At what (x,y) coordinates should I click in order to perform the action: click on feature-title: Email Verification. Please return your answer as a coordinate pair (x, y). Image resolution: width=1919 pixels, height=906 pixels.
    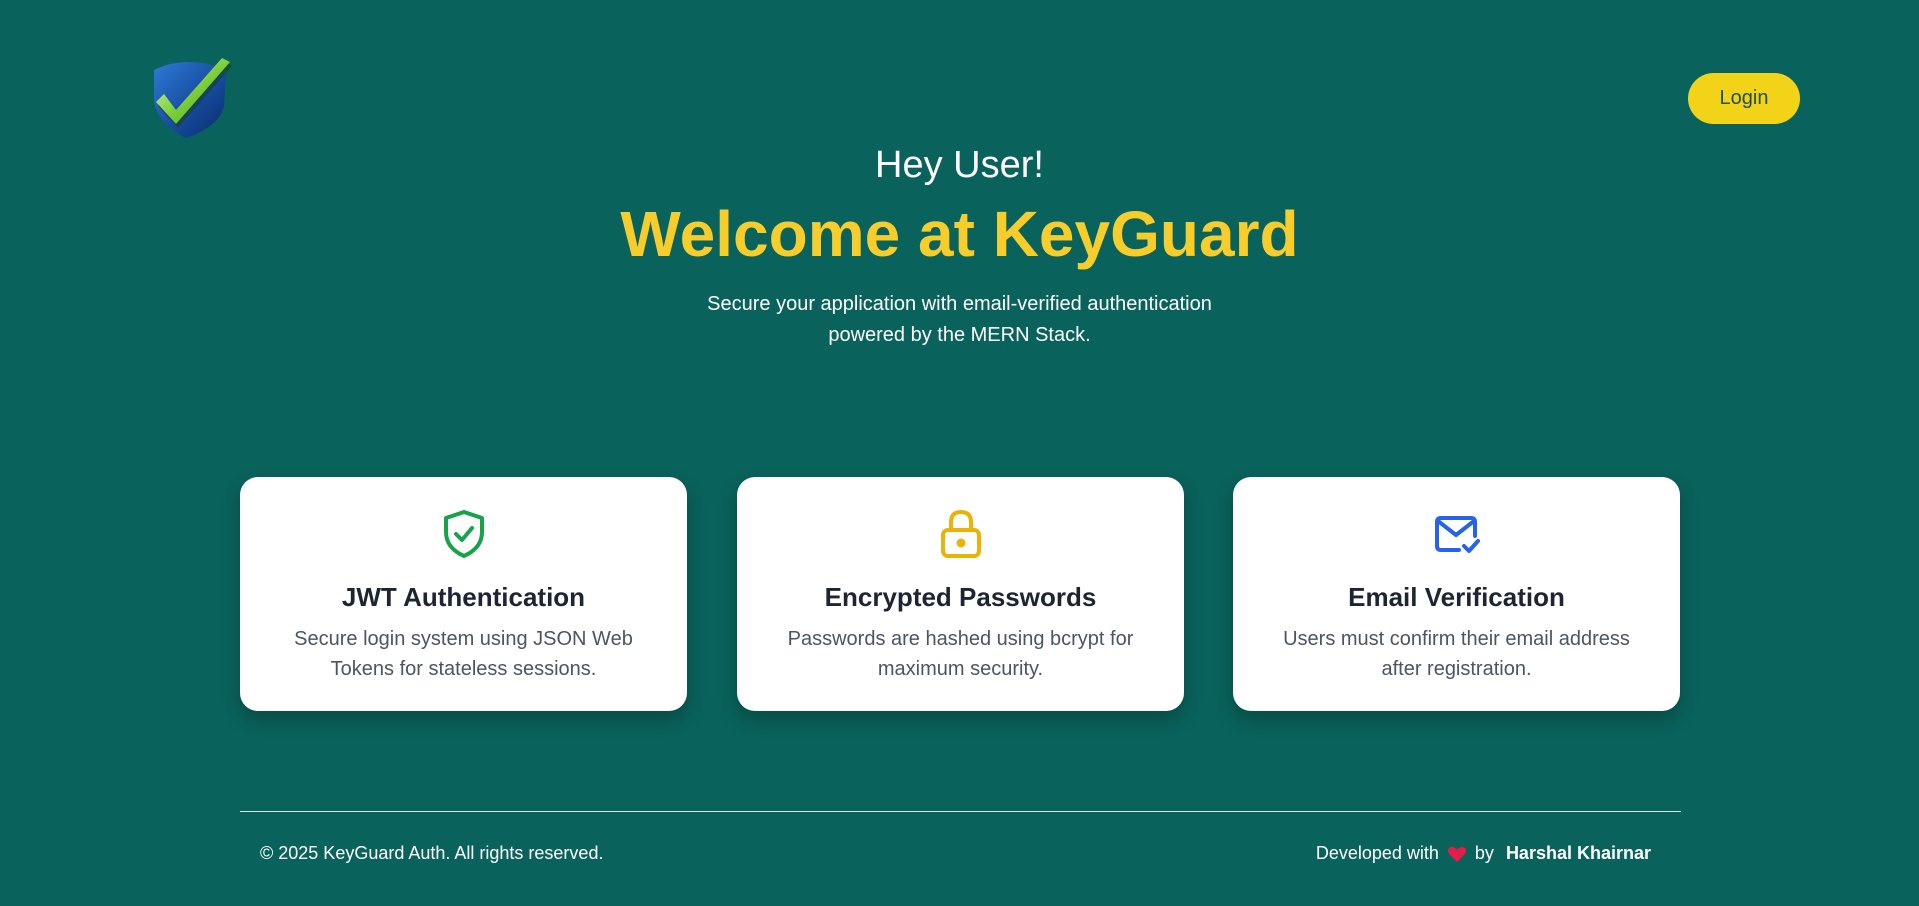
    Looking at the image, I should click on (1456, 597).